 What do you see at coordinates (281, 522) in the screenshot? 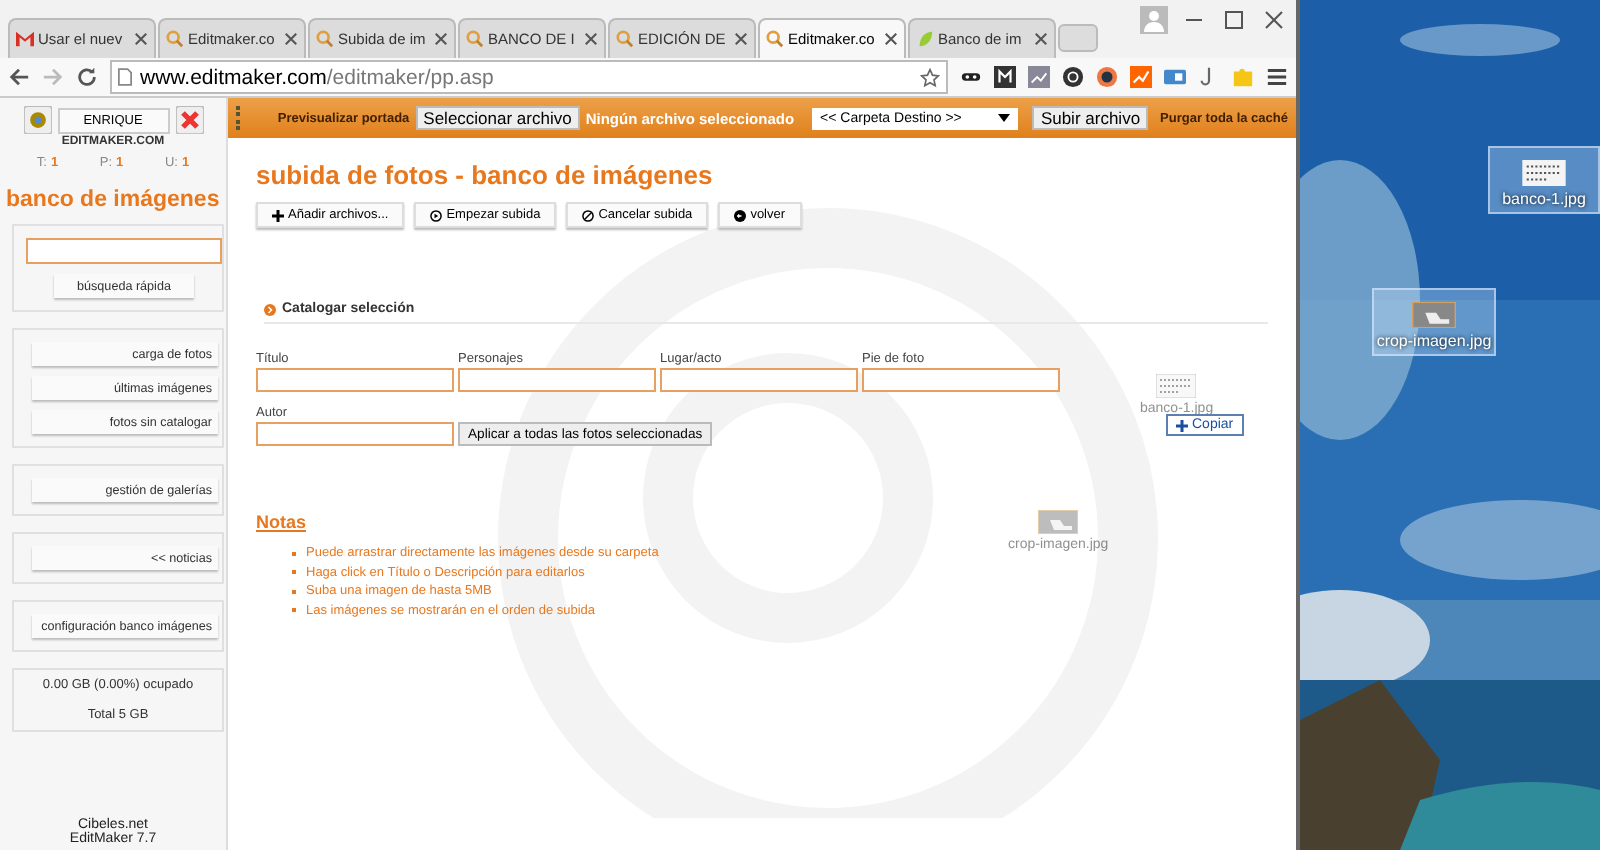
I see `notes-heading: Notas` at bounding box center [281, 522].